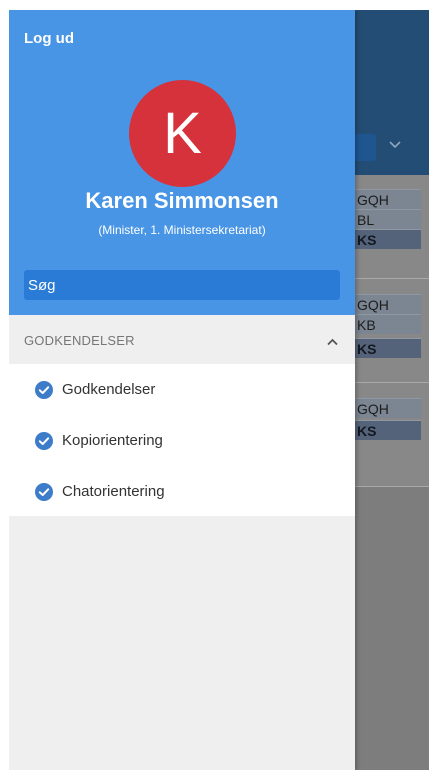 This screenshot has width=429, height=770. What do you see at coordinates (388, 324) in the screenshot?
I see `background-cell: KB` at bounding box center [388, 324].